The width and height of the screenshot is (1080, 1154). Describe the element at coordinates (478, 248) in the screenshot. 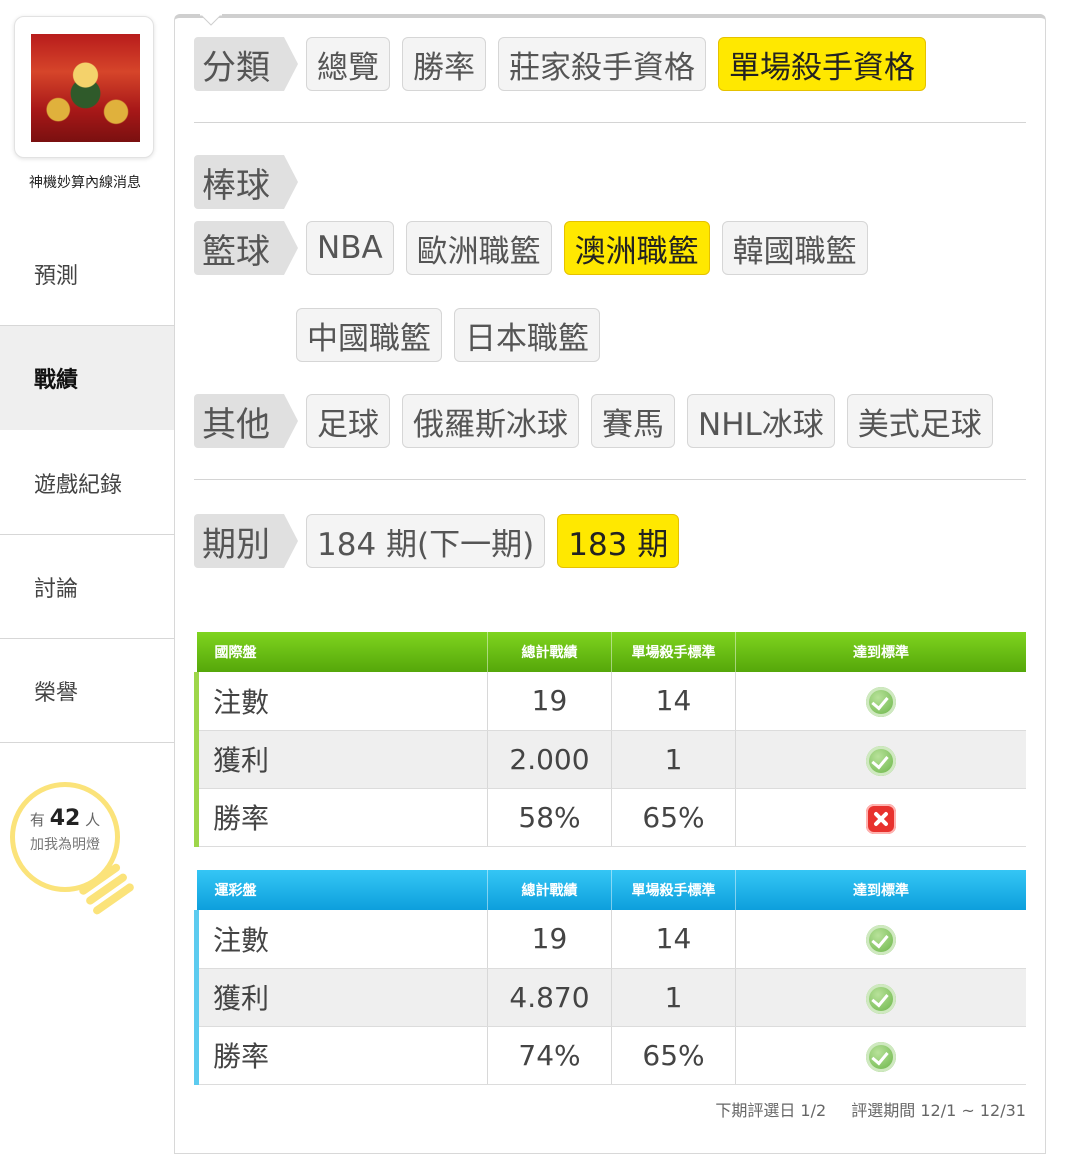

I see `league-euro: 歐洲職籃` at that location.